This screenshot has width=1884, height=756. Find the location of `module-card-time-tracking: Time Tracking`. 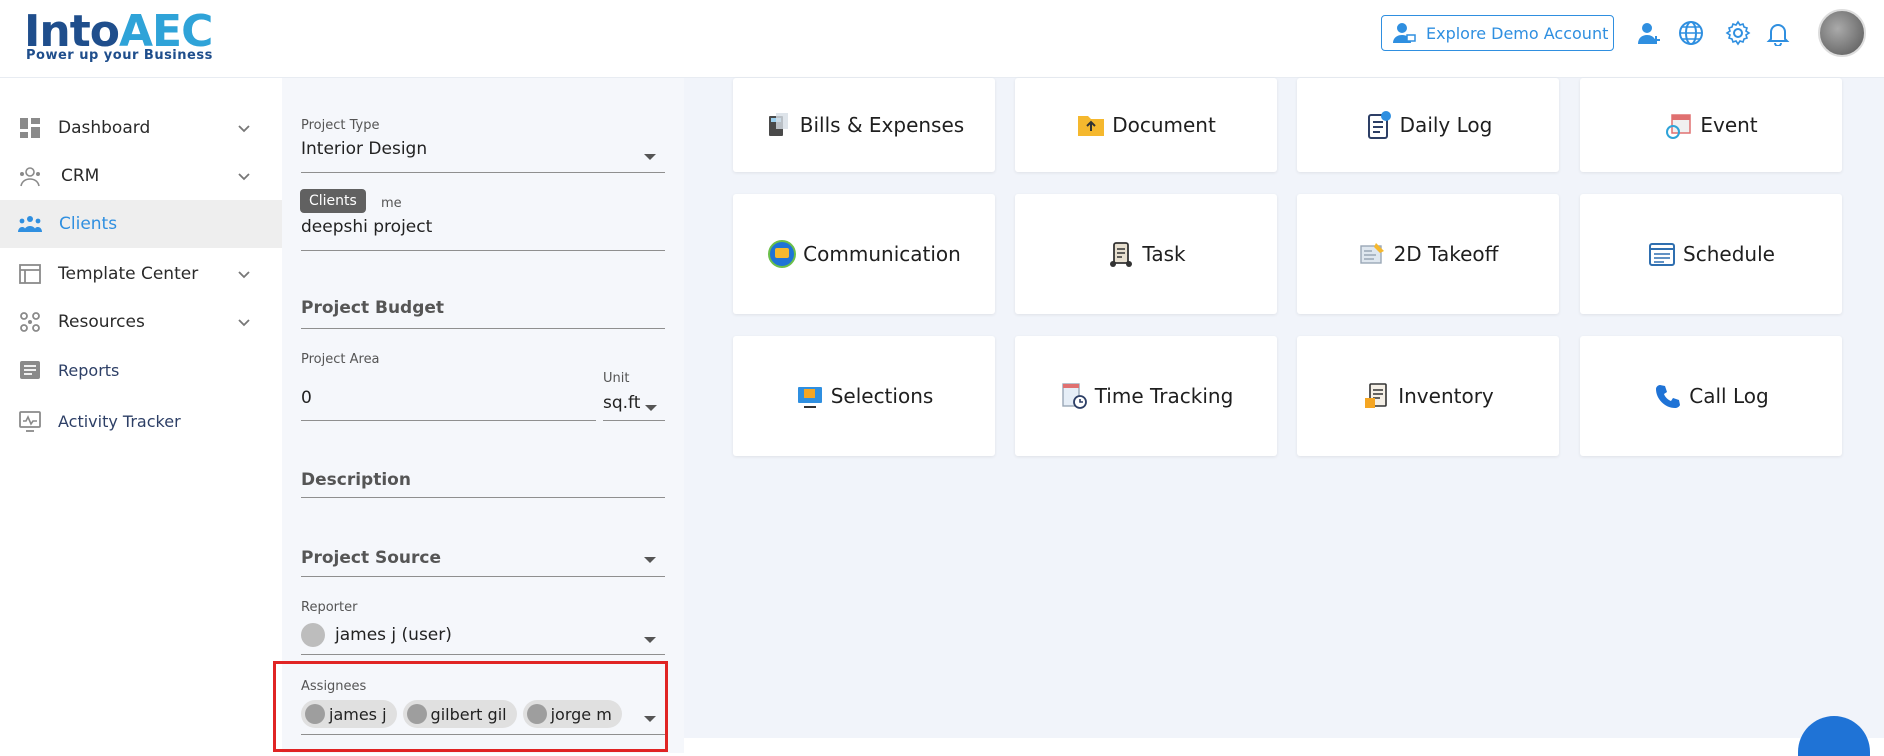

module-card-time-tracking: Time Tracking is located at coordinates (1146, 396).